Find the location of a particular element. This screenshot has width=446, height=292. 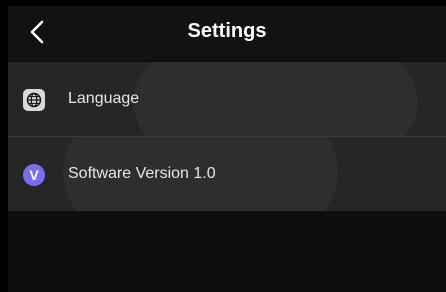

page-title: Settings is located at coordinates (227, 31).